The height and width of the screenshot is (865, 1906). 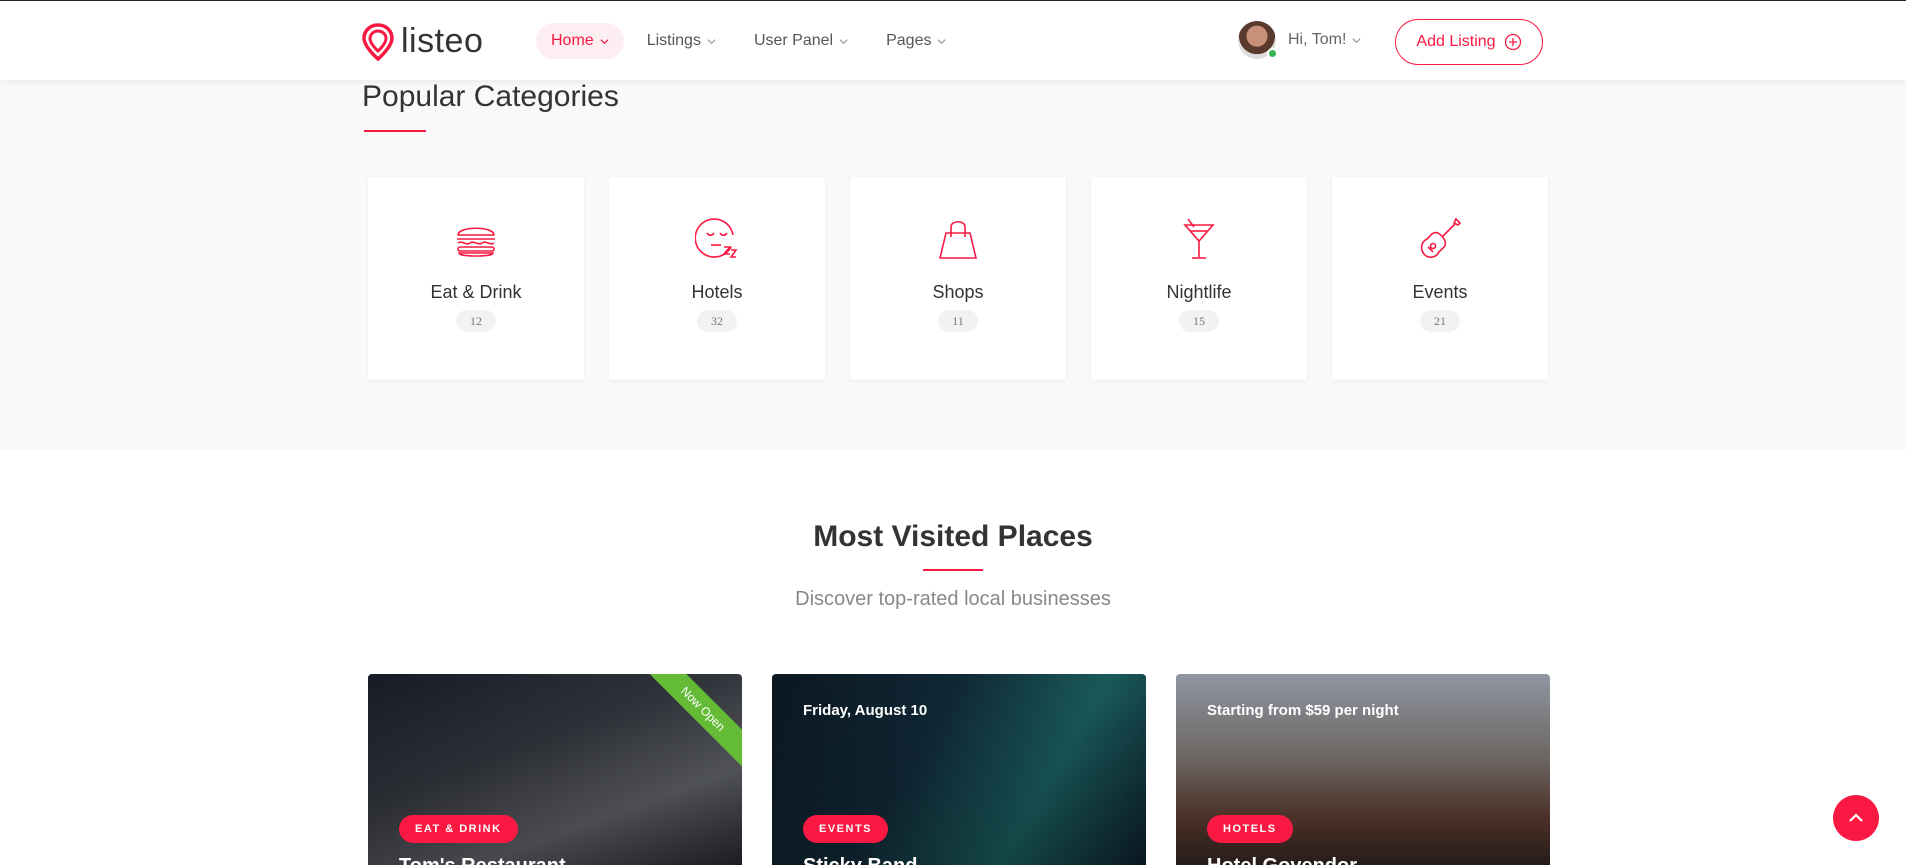 I want to click on category-name: Shops, so click(x=958, y=292).